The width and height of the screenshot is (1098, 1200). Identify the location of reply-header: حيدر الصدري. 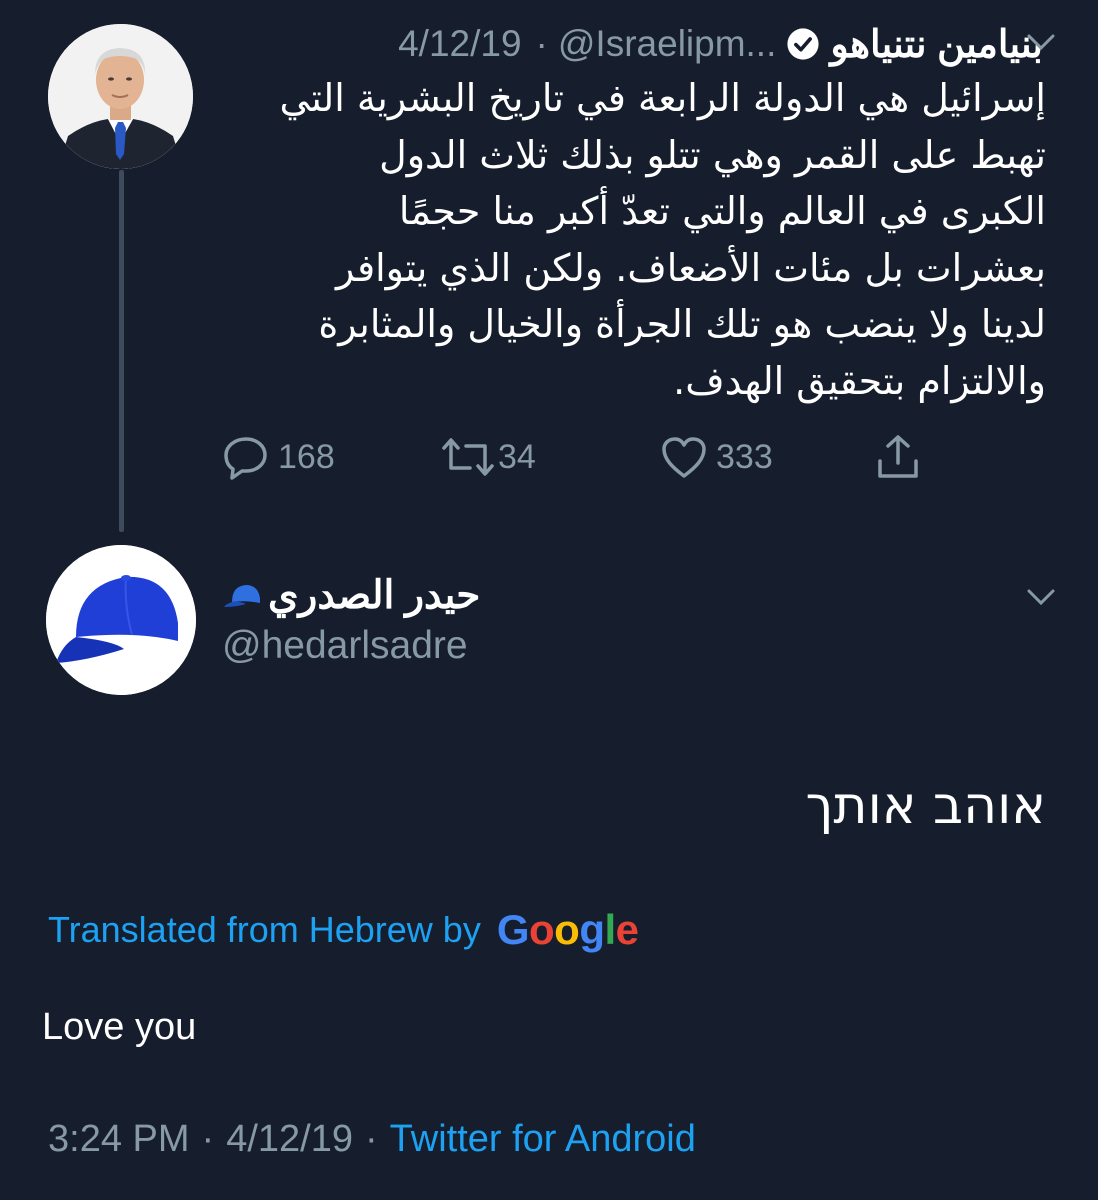
(351, 595).